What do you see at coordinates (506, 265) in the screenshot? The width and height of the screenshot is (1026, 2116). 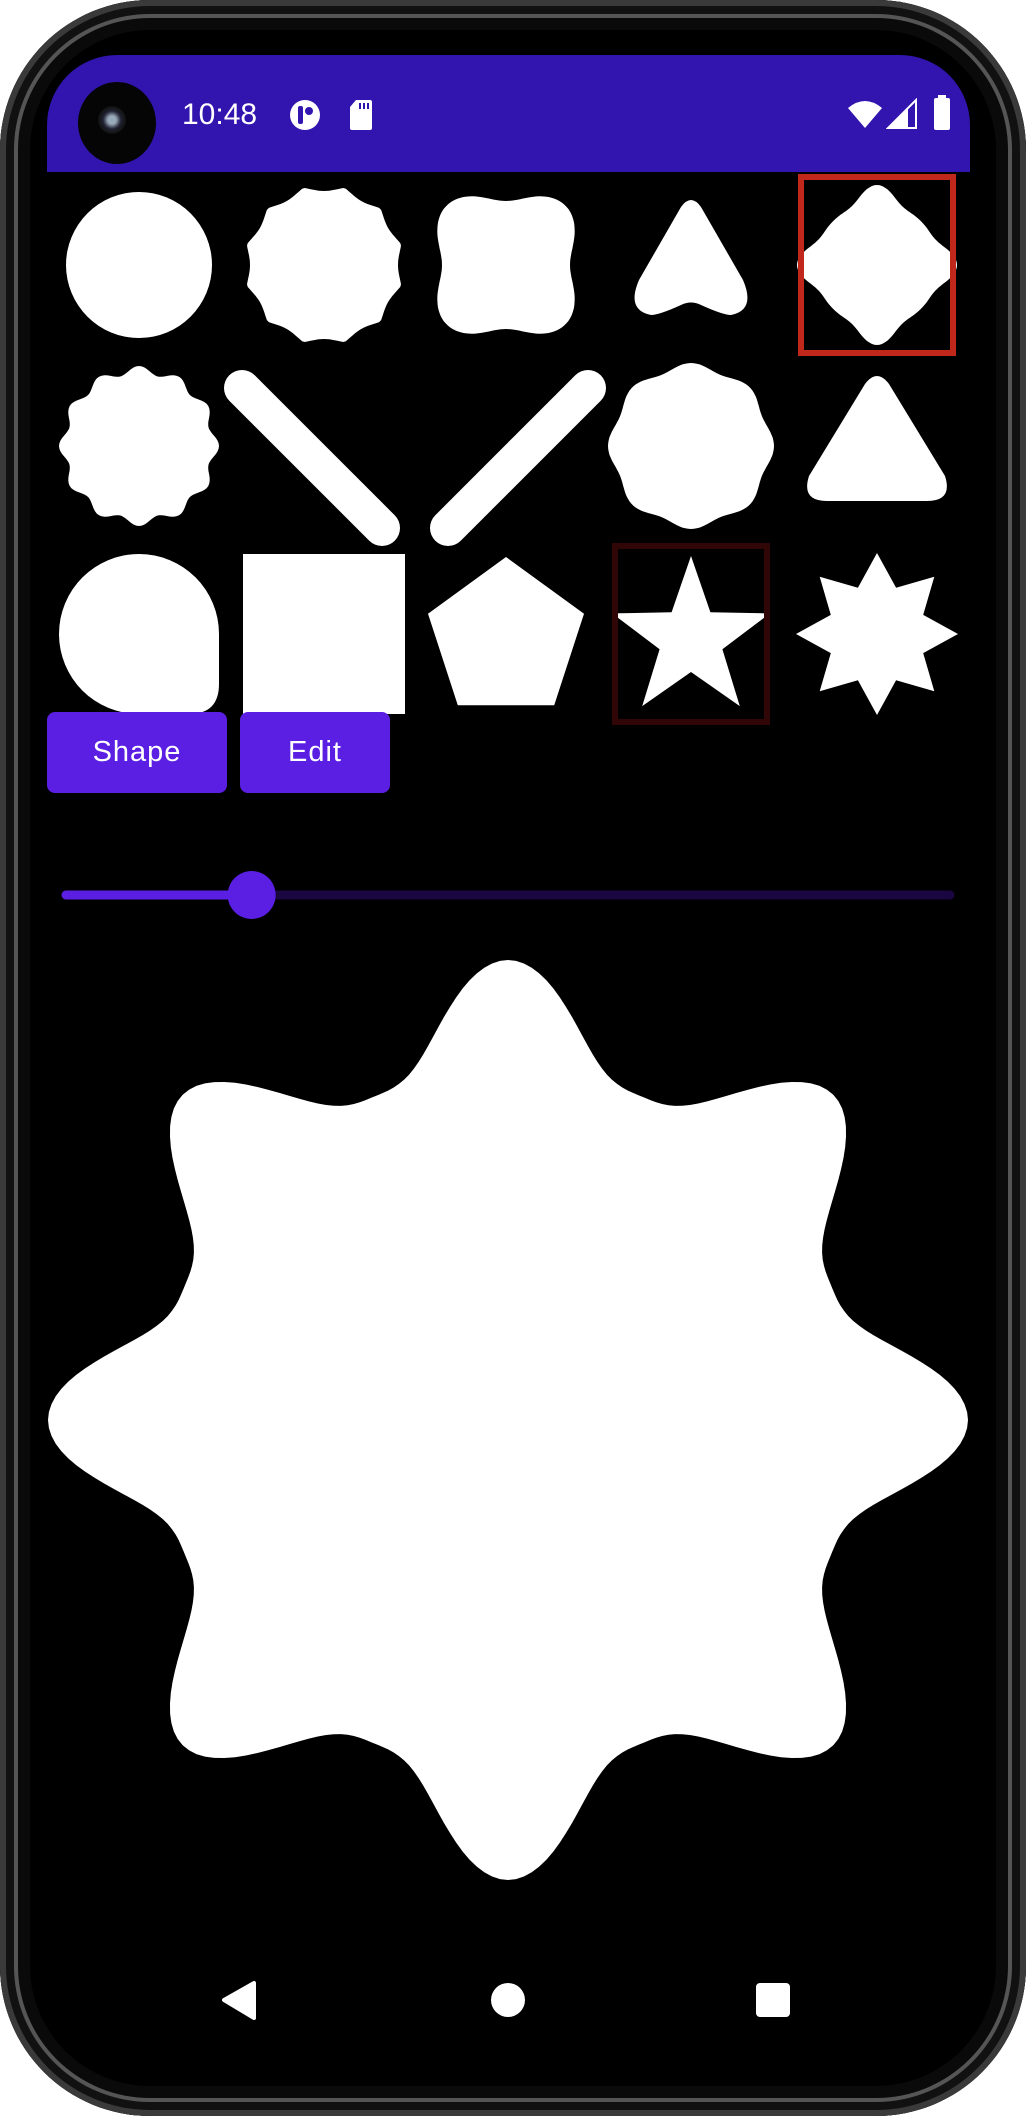 I see `shape-puffy-square` at bounding box center [506, 265].